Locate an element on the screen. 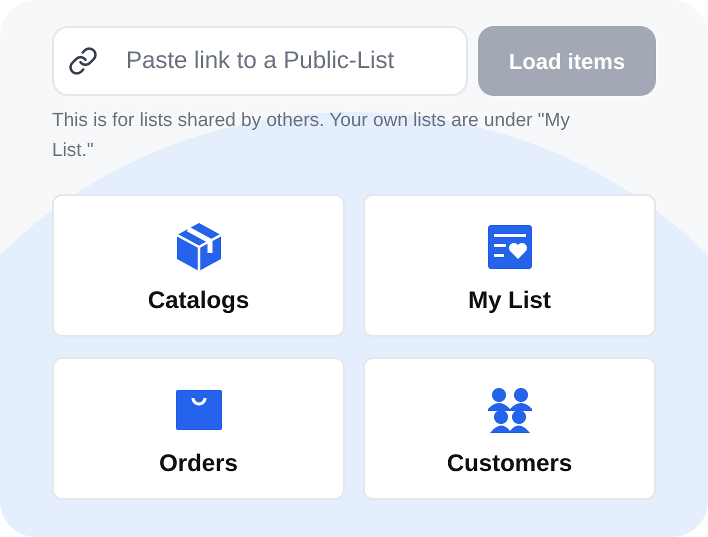 This screenshot has width=708, height=537. box-icon is located at coordinates (198, 246).